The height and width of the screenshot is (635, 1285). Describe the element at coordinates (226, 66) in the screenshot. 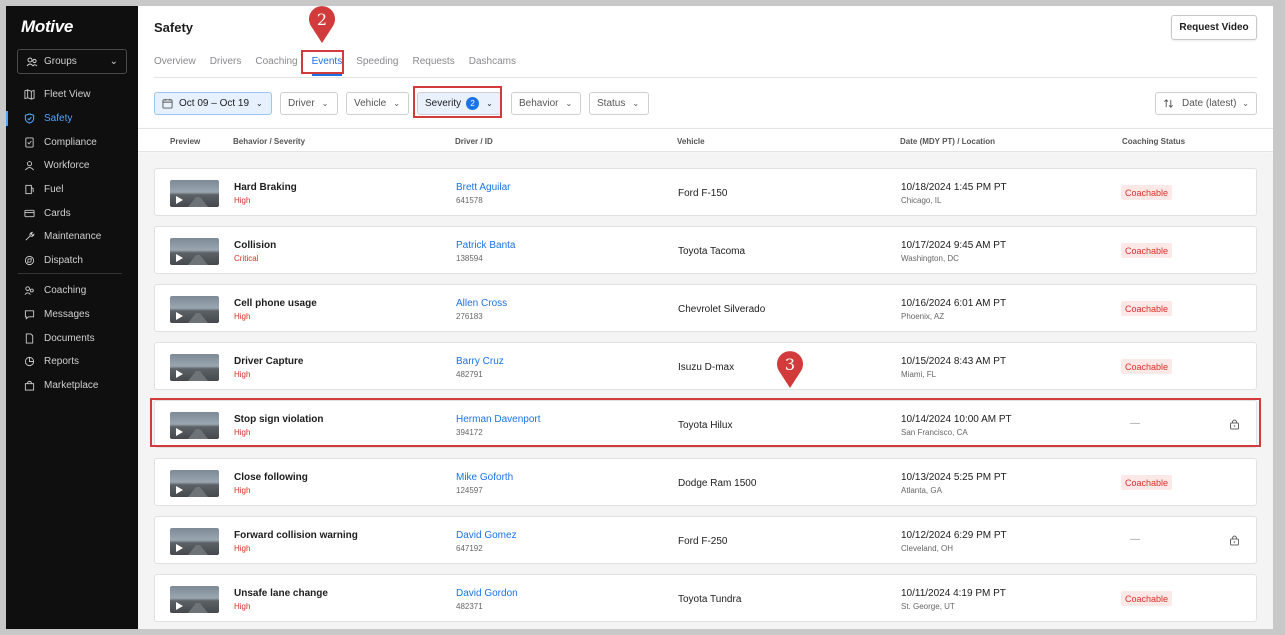

I see `tab-drivers: Drivers` at that location.